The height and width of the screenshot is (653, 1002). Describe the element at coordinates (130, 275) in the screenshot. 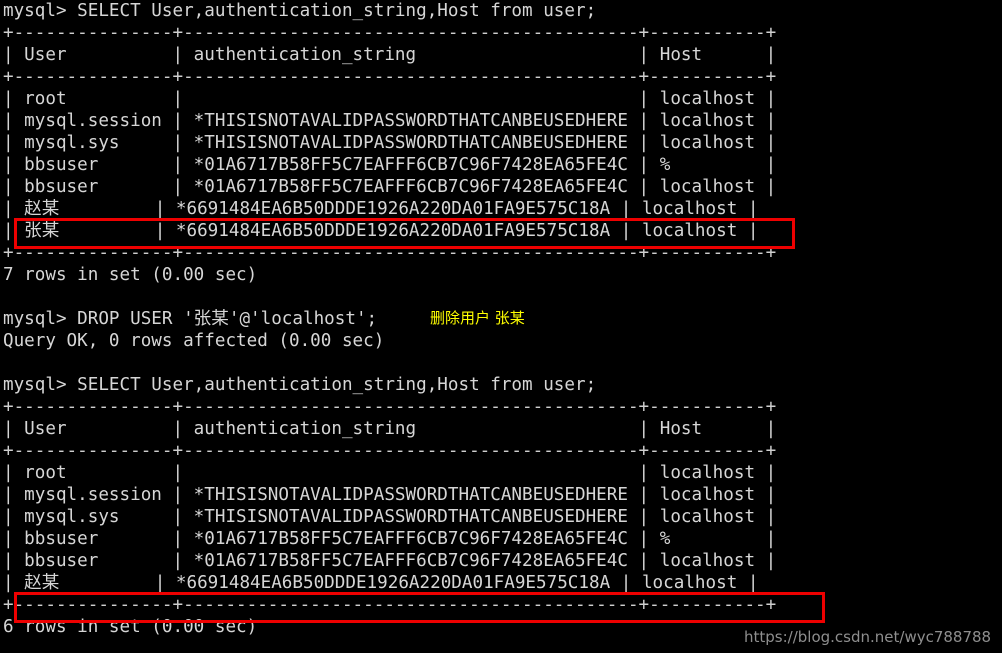

I see `result-count-1: 7 rows in set (0.00 sec)` at that location.